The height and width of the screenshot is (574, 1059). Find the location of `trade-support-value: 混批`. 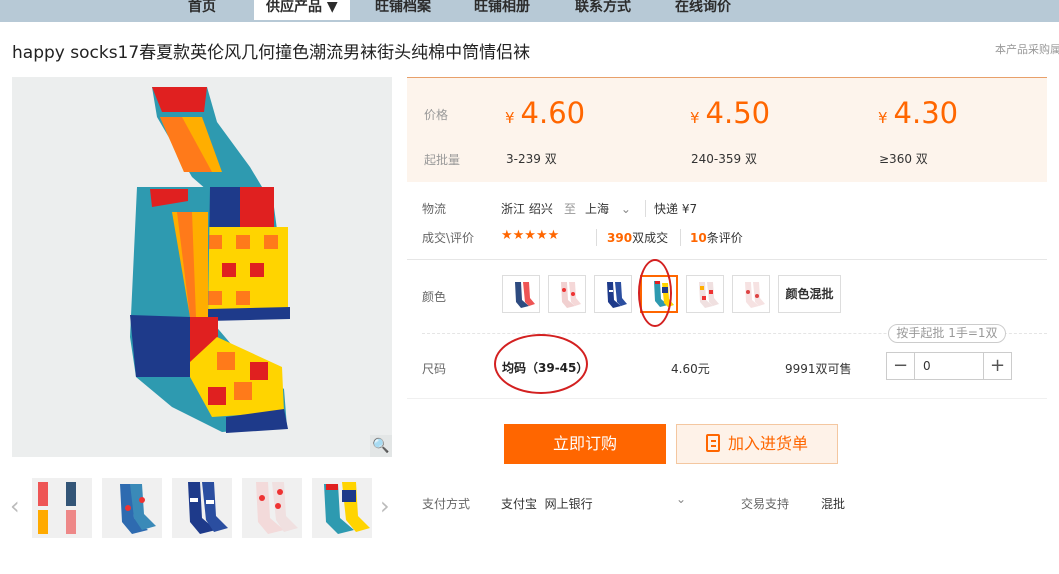

trade-support-value: 混批 is located at coordinates (833, 504).